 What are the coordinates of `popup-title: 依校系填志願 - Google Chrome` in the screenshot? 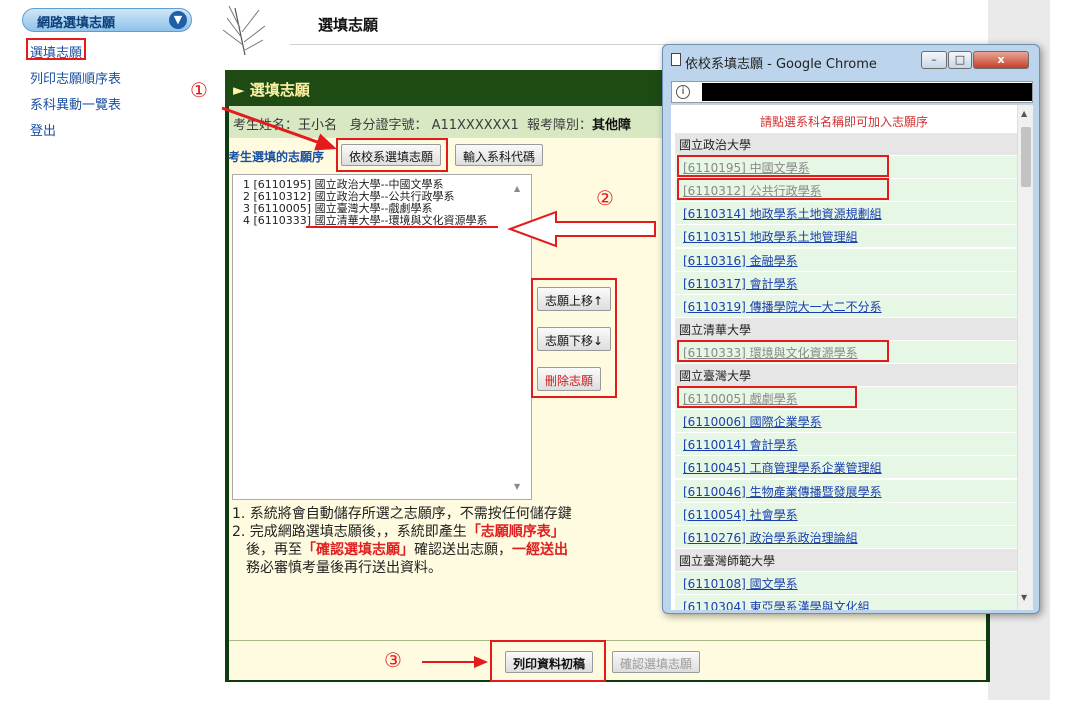 It's located at (781, 64).